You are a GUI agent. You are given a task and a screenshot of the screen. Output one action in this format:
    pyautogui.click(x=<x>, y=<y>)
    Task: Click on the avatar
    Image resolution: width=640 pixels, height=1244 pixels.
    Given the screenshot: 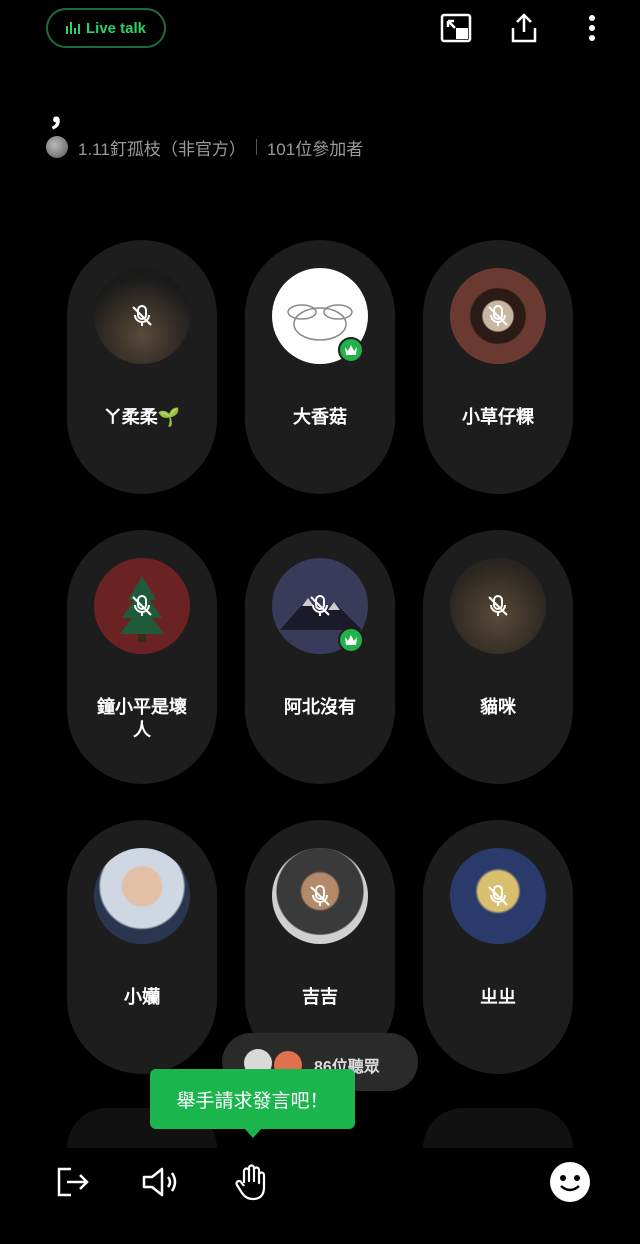 What is the action you would take?
    pyautogui.click(x=142, y=896)
    